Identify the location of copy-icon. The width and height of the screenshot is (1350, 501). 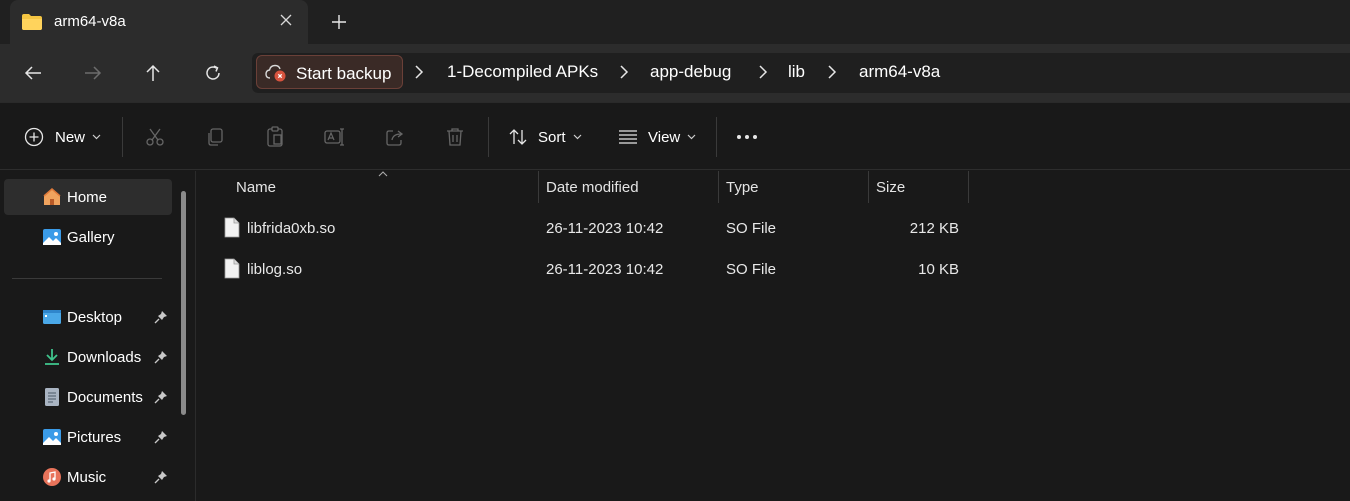
(215, 137).